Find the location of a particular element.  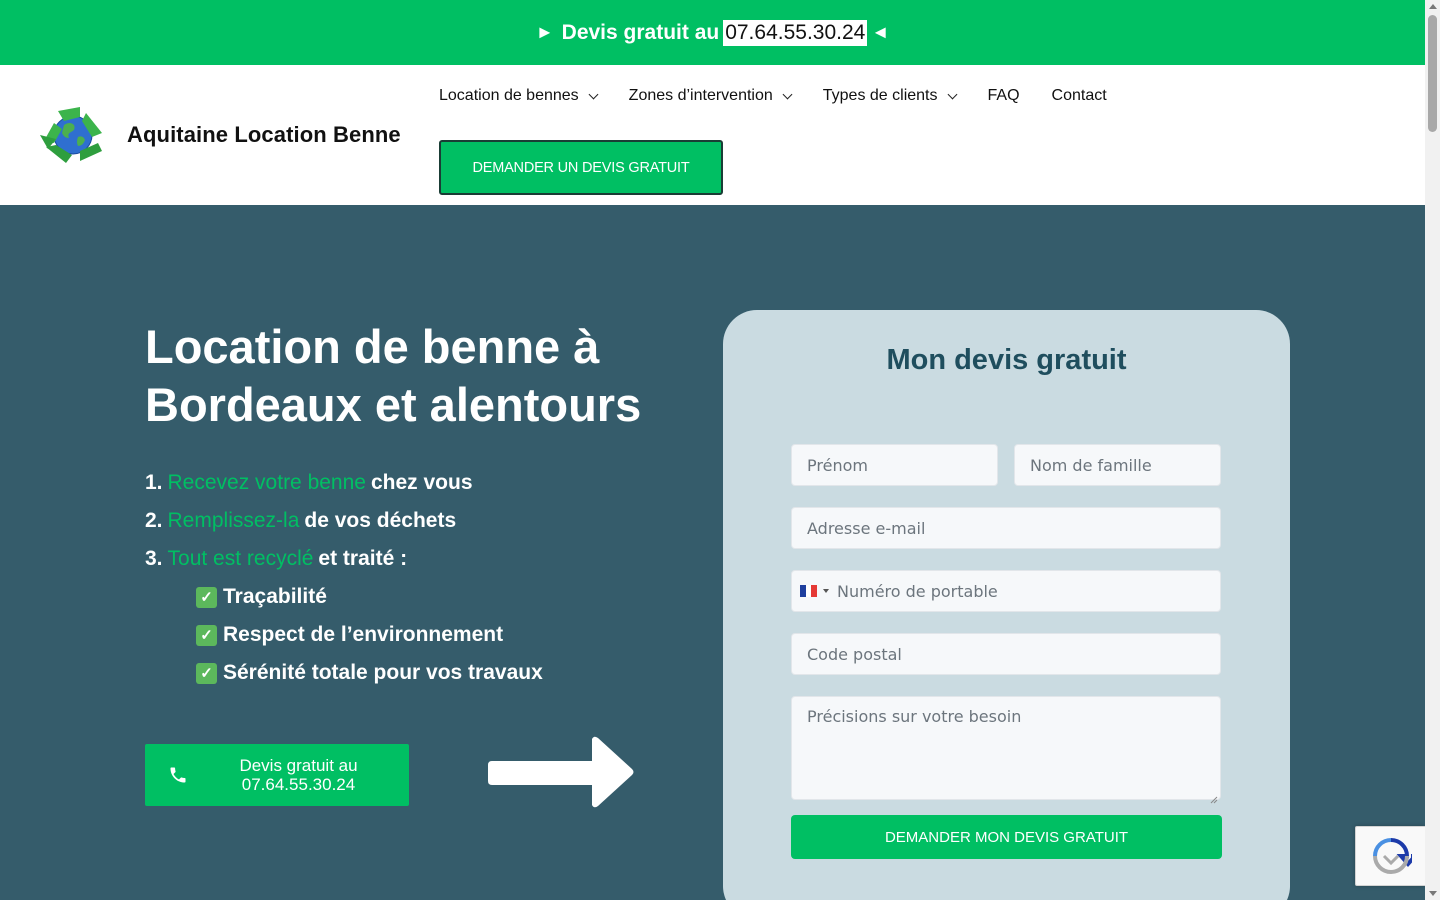

last-name-input: Nom de famille is located at coordinates (1117, 465).